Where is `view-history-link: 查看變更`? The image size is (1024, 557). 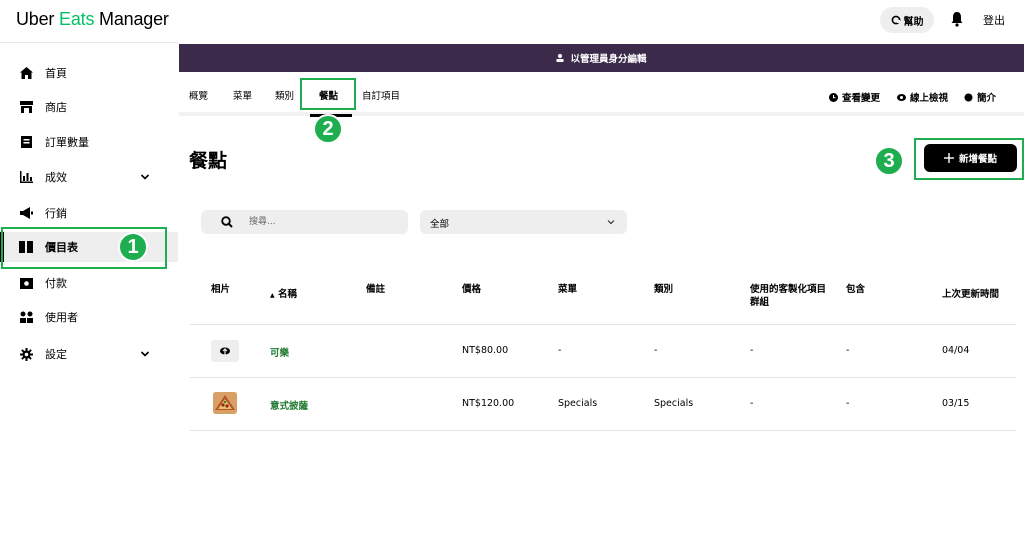 view-history-link: 查看變更 is located at coordinates (854, 97).